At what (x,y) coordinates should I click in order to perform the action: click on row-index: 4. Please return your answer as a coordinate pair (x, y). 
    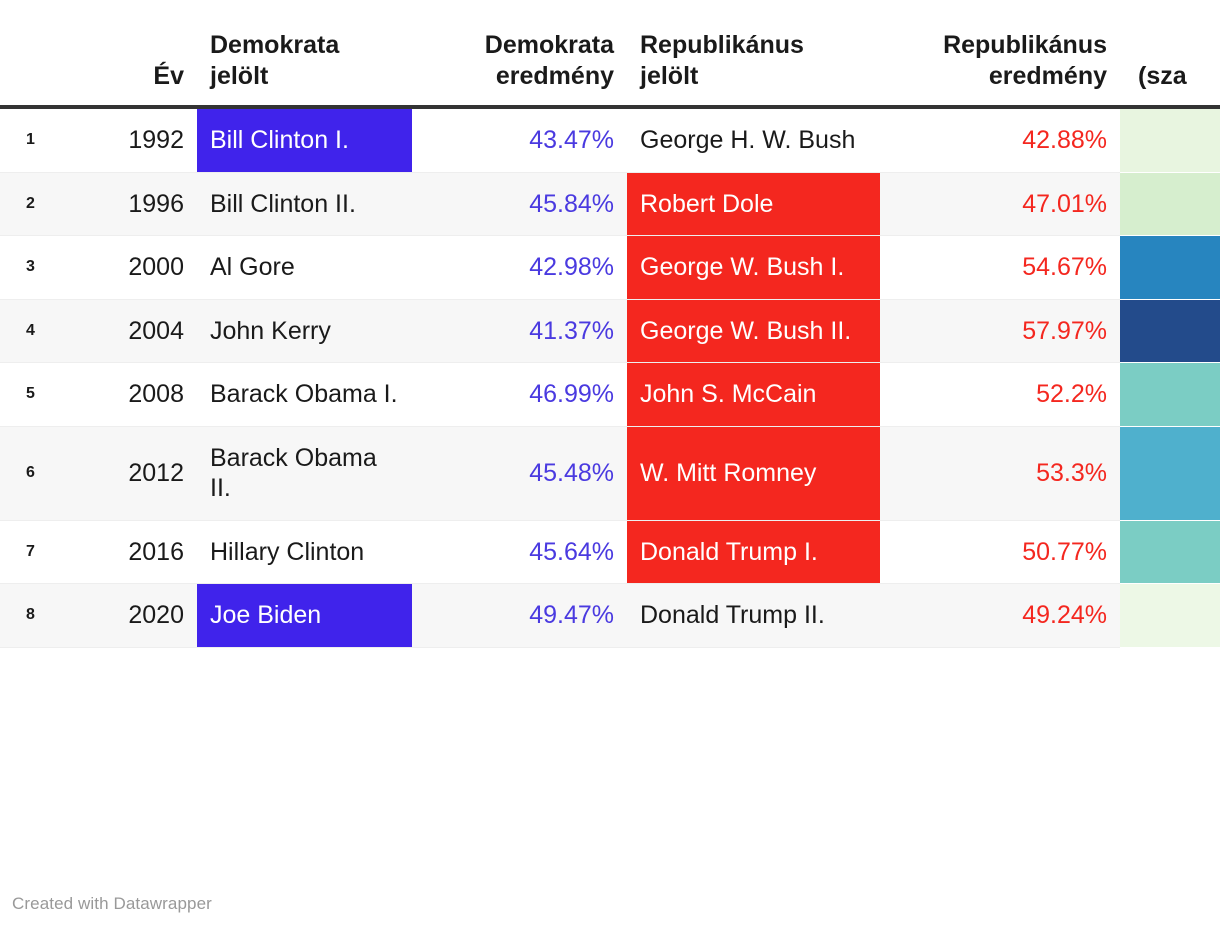
    Looking at the image, I should click on (30, 331).